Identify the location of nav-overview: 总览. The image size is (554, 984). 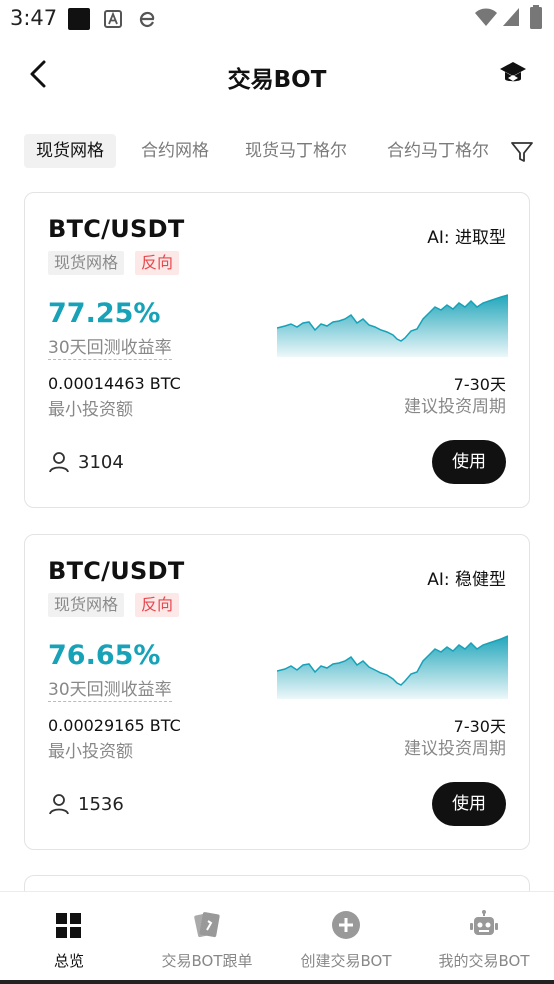
(69, 937).